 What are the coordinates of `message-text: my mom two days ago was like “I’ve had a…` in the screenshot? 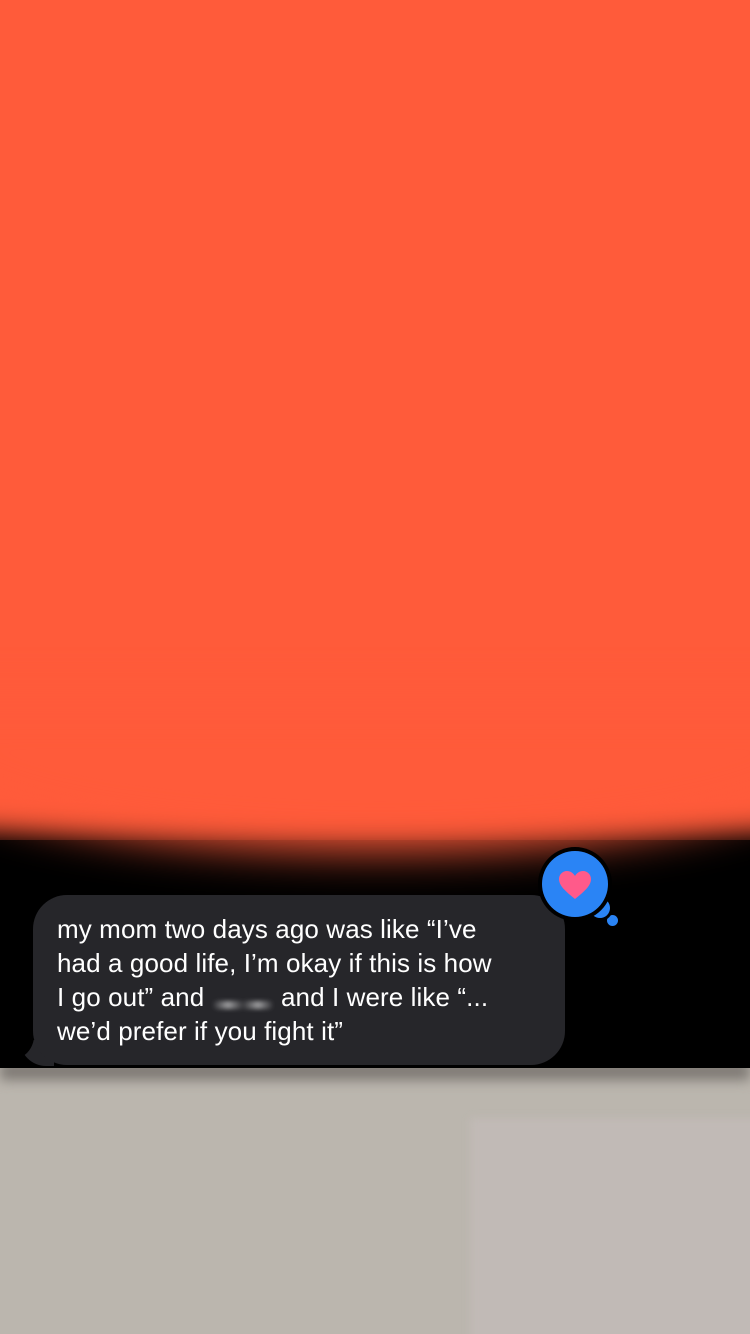 It's located at (299, 980).